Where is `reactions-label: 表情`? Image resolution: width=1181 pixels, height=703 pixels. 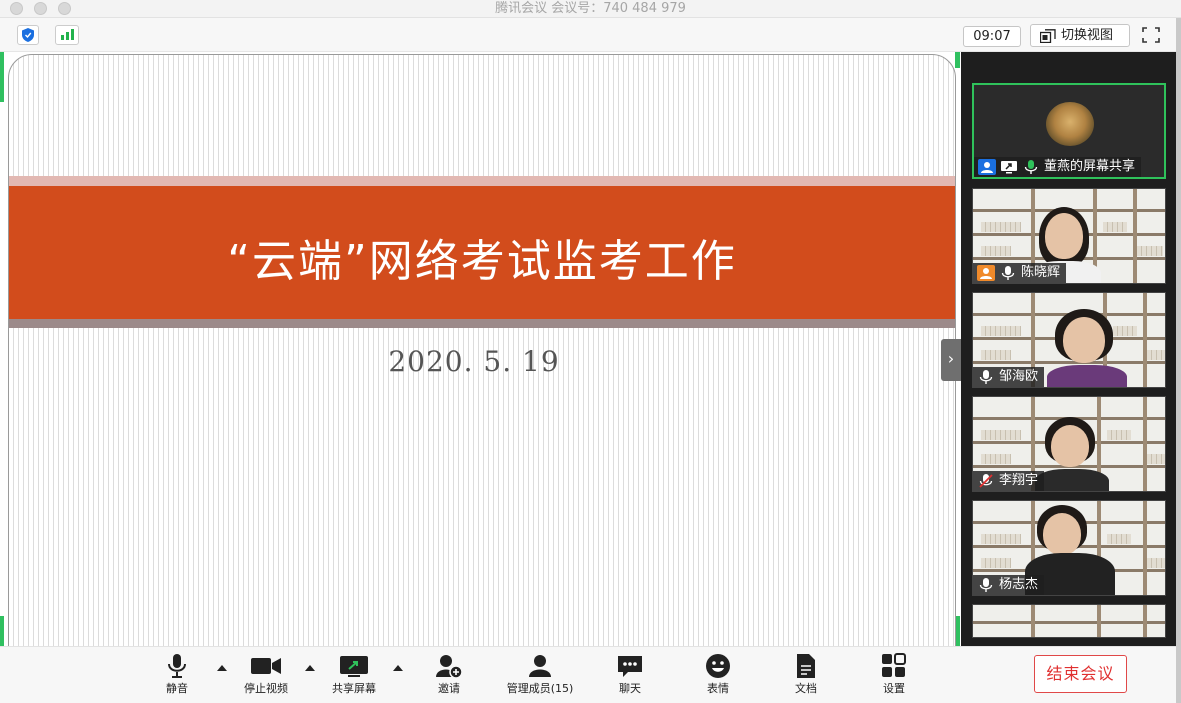 reactions-label: 表情 is located at coordinates (718, 688).